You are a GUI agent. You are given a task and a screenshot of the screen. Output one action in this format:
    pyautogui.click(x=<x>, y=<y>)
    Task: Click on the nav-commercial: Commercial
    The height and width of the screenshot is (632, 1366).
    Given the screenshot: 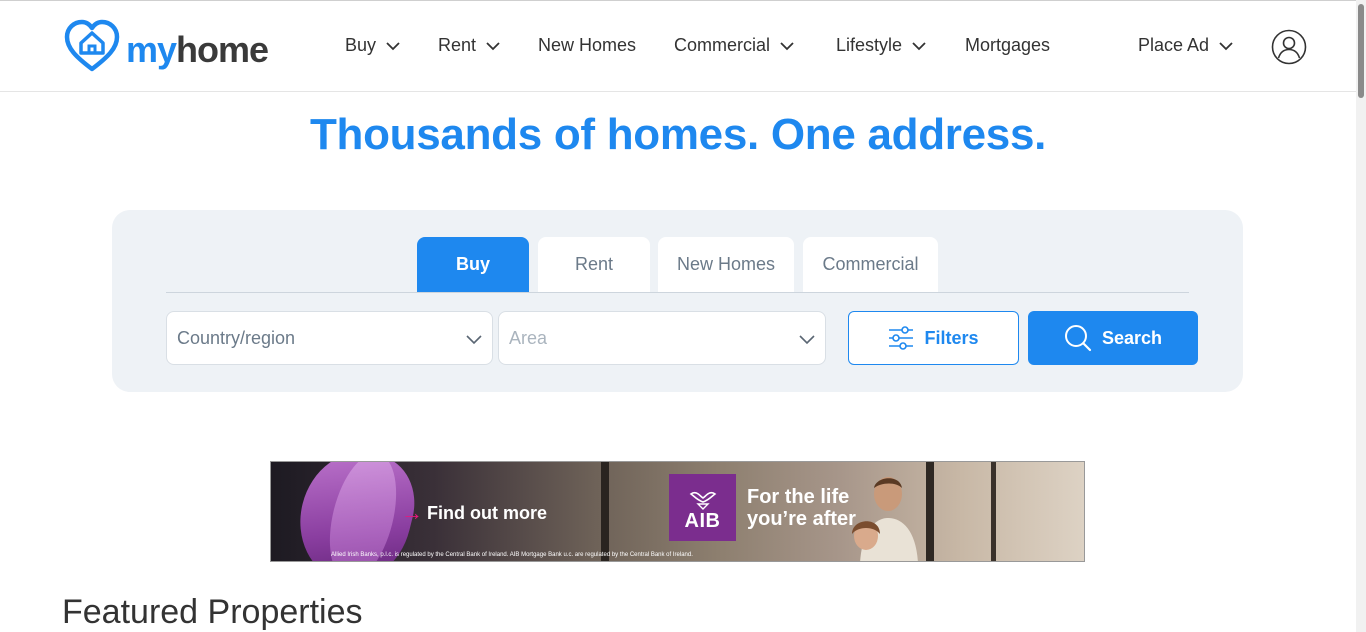 What is the action you would take?
    pyautogui.click(x=734, y=45)
    